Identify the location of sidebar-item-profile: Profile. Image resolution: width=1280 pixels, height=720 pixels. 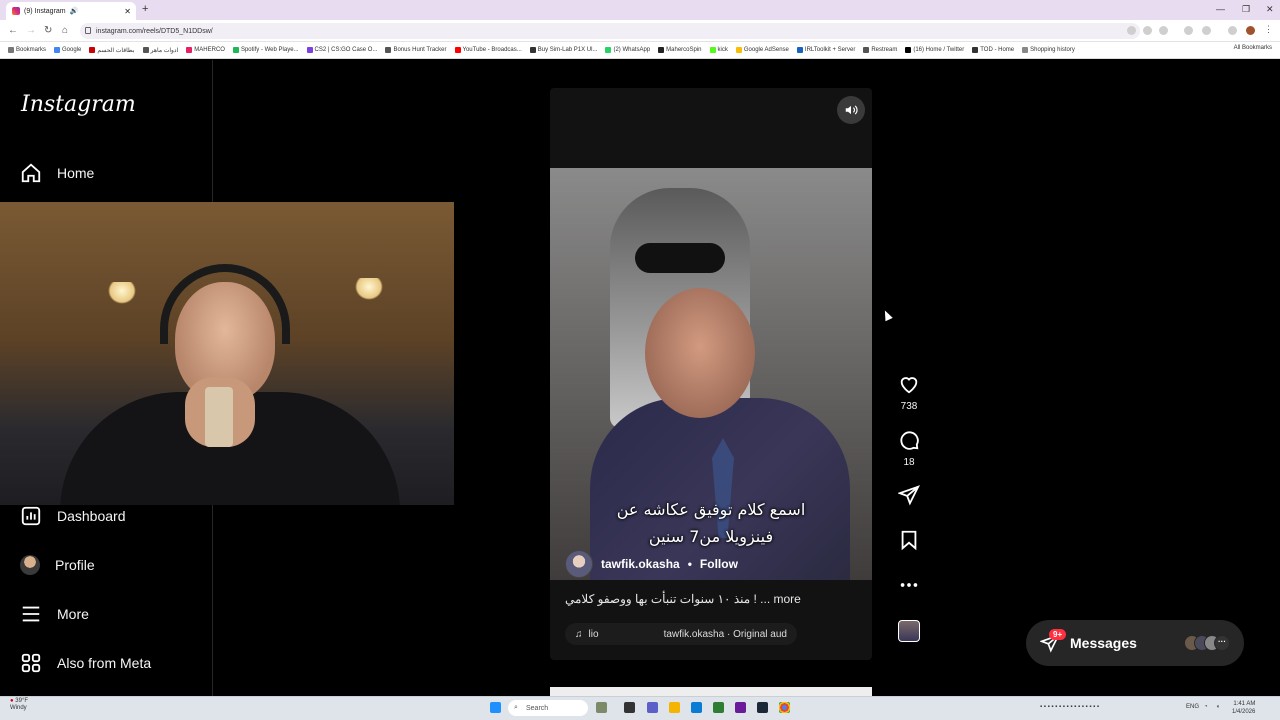
(115, 565).